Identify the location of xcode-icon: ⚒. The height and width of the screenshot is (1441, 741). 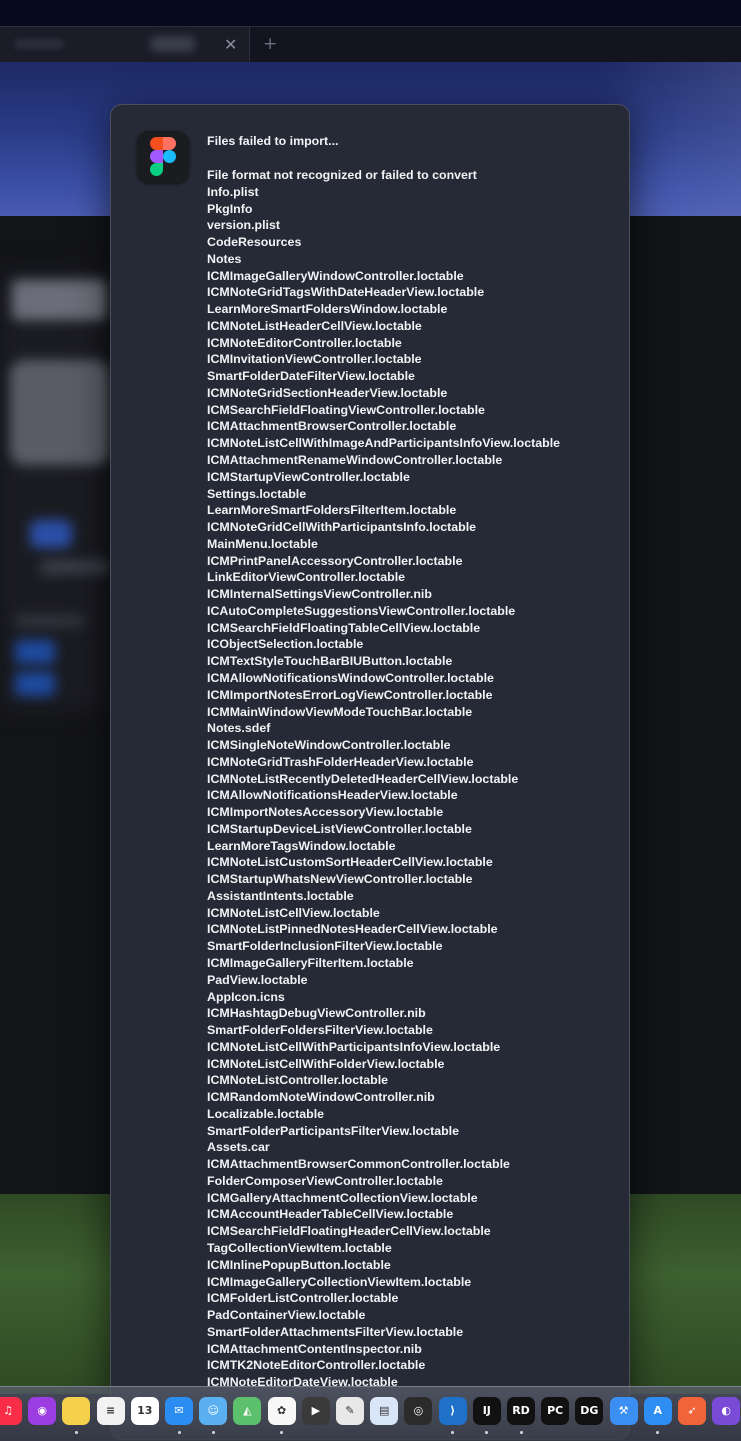
(623, 1411).